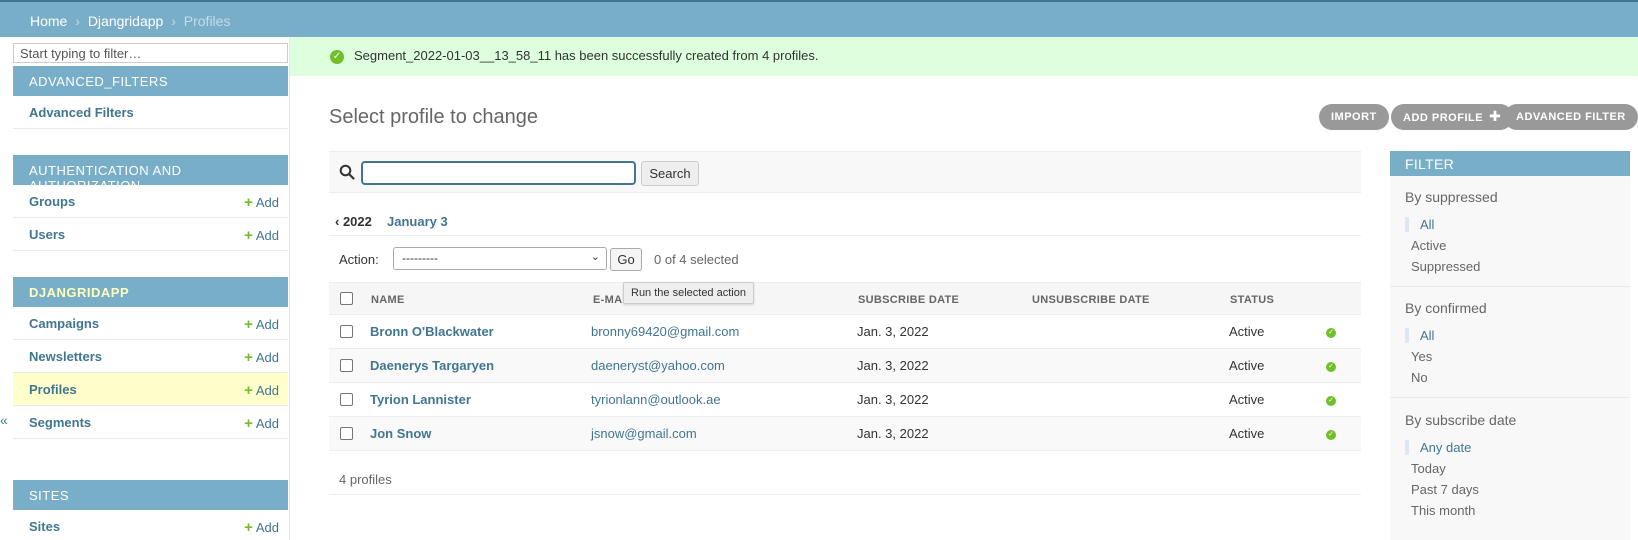  I want to click on add-users-link: + Add, so click(261, 235).